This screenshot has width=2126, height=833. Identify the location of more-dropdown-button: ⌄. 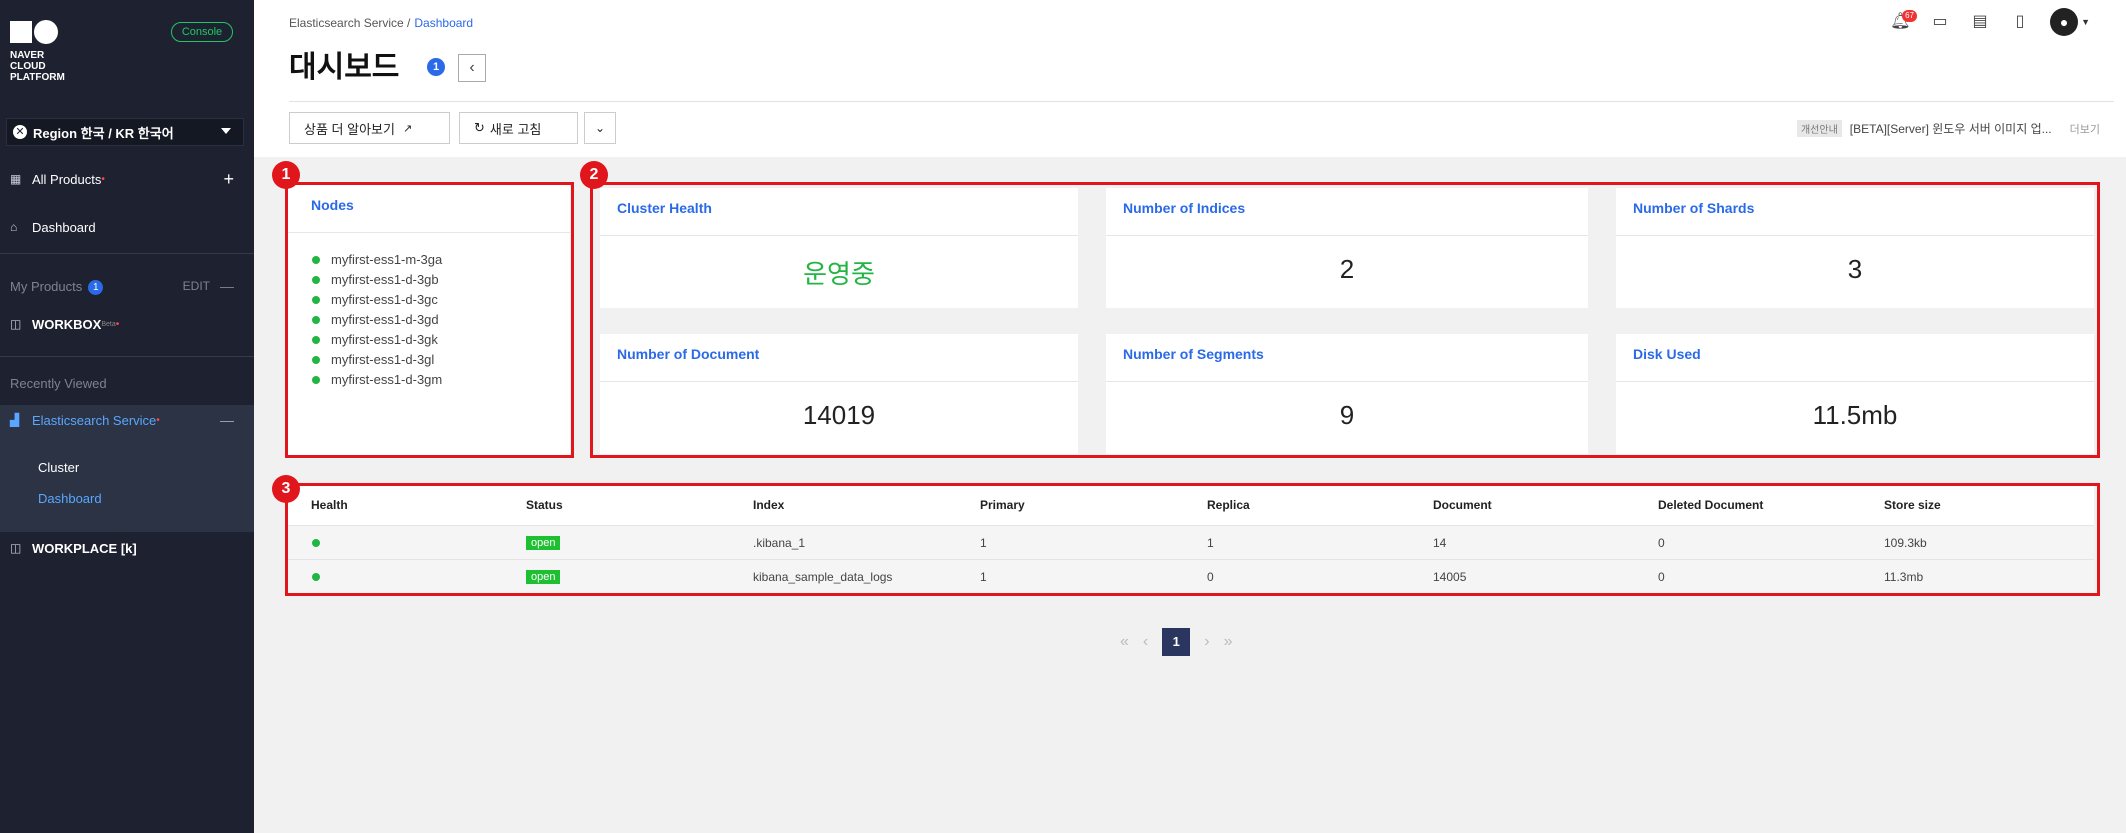
(600, 128).